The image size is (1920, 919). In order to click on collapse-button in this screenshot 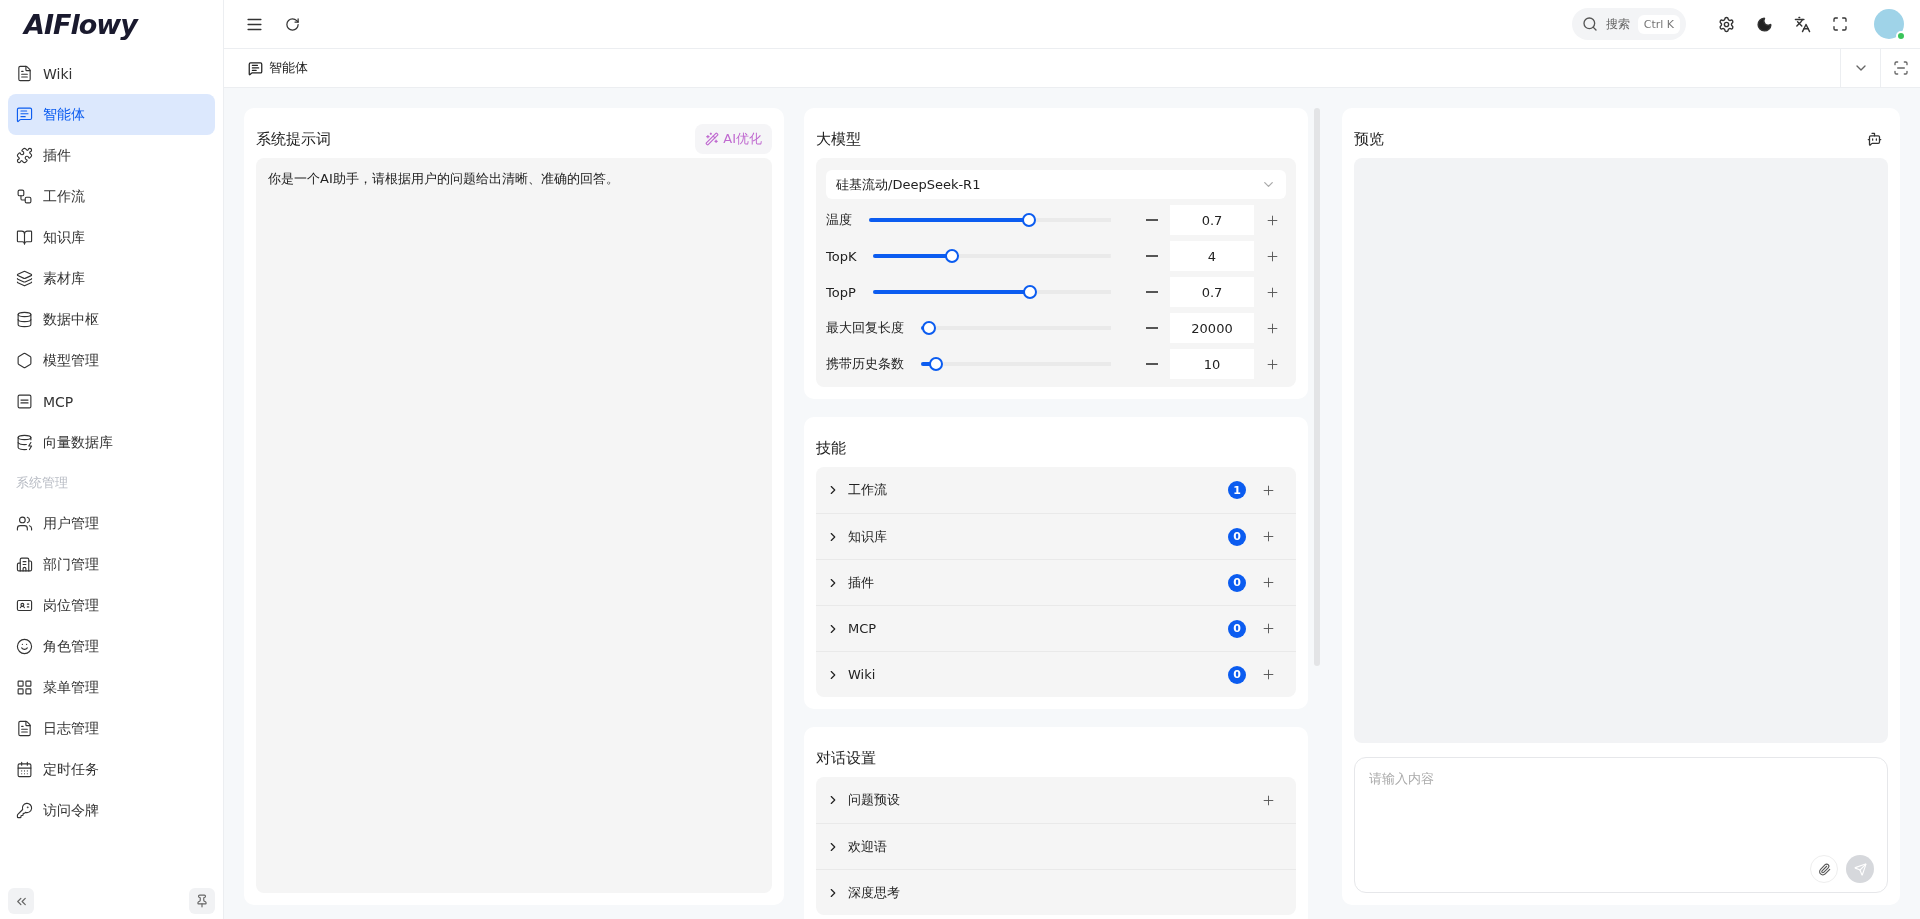, I will do `click(21, 901)`.